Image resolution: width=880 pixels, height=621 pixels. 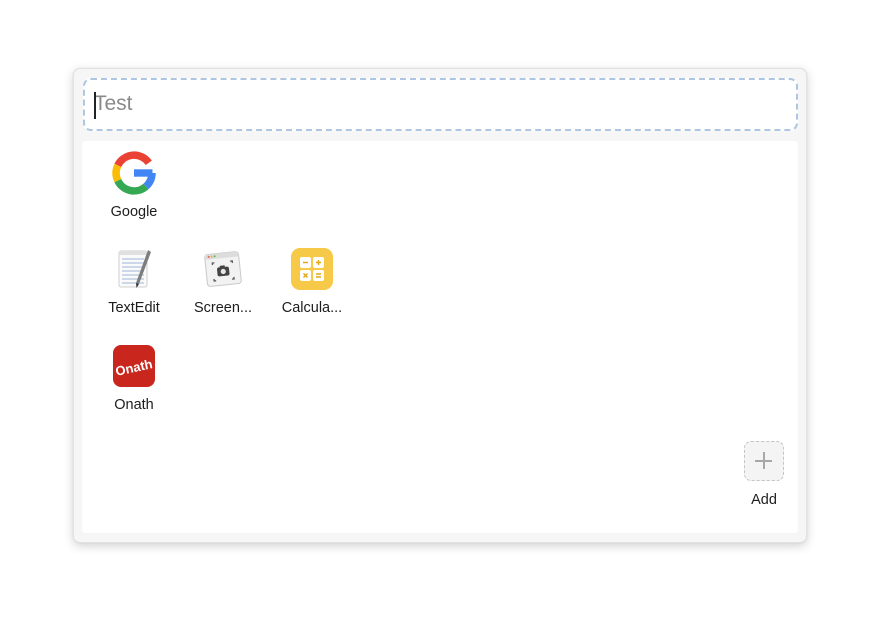 I want to click on onath-icon: Onath, so click(x=134, y=366).